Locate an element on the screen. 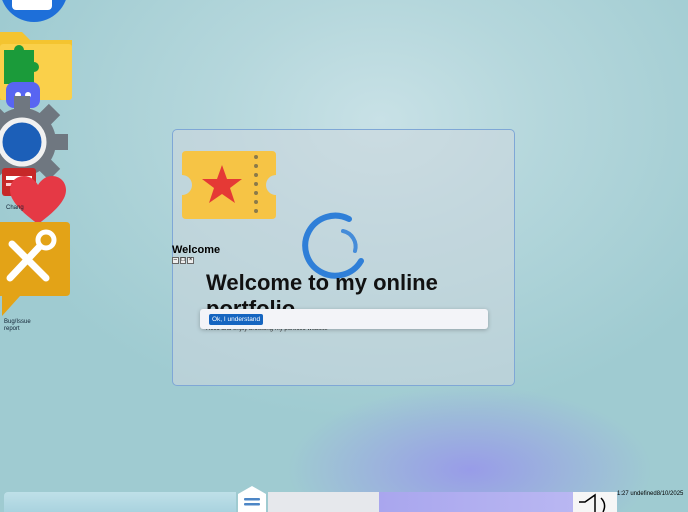 This screenshot has height=512, width=688. heart-icon is located at coordinates (38, 201).